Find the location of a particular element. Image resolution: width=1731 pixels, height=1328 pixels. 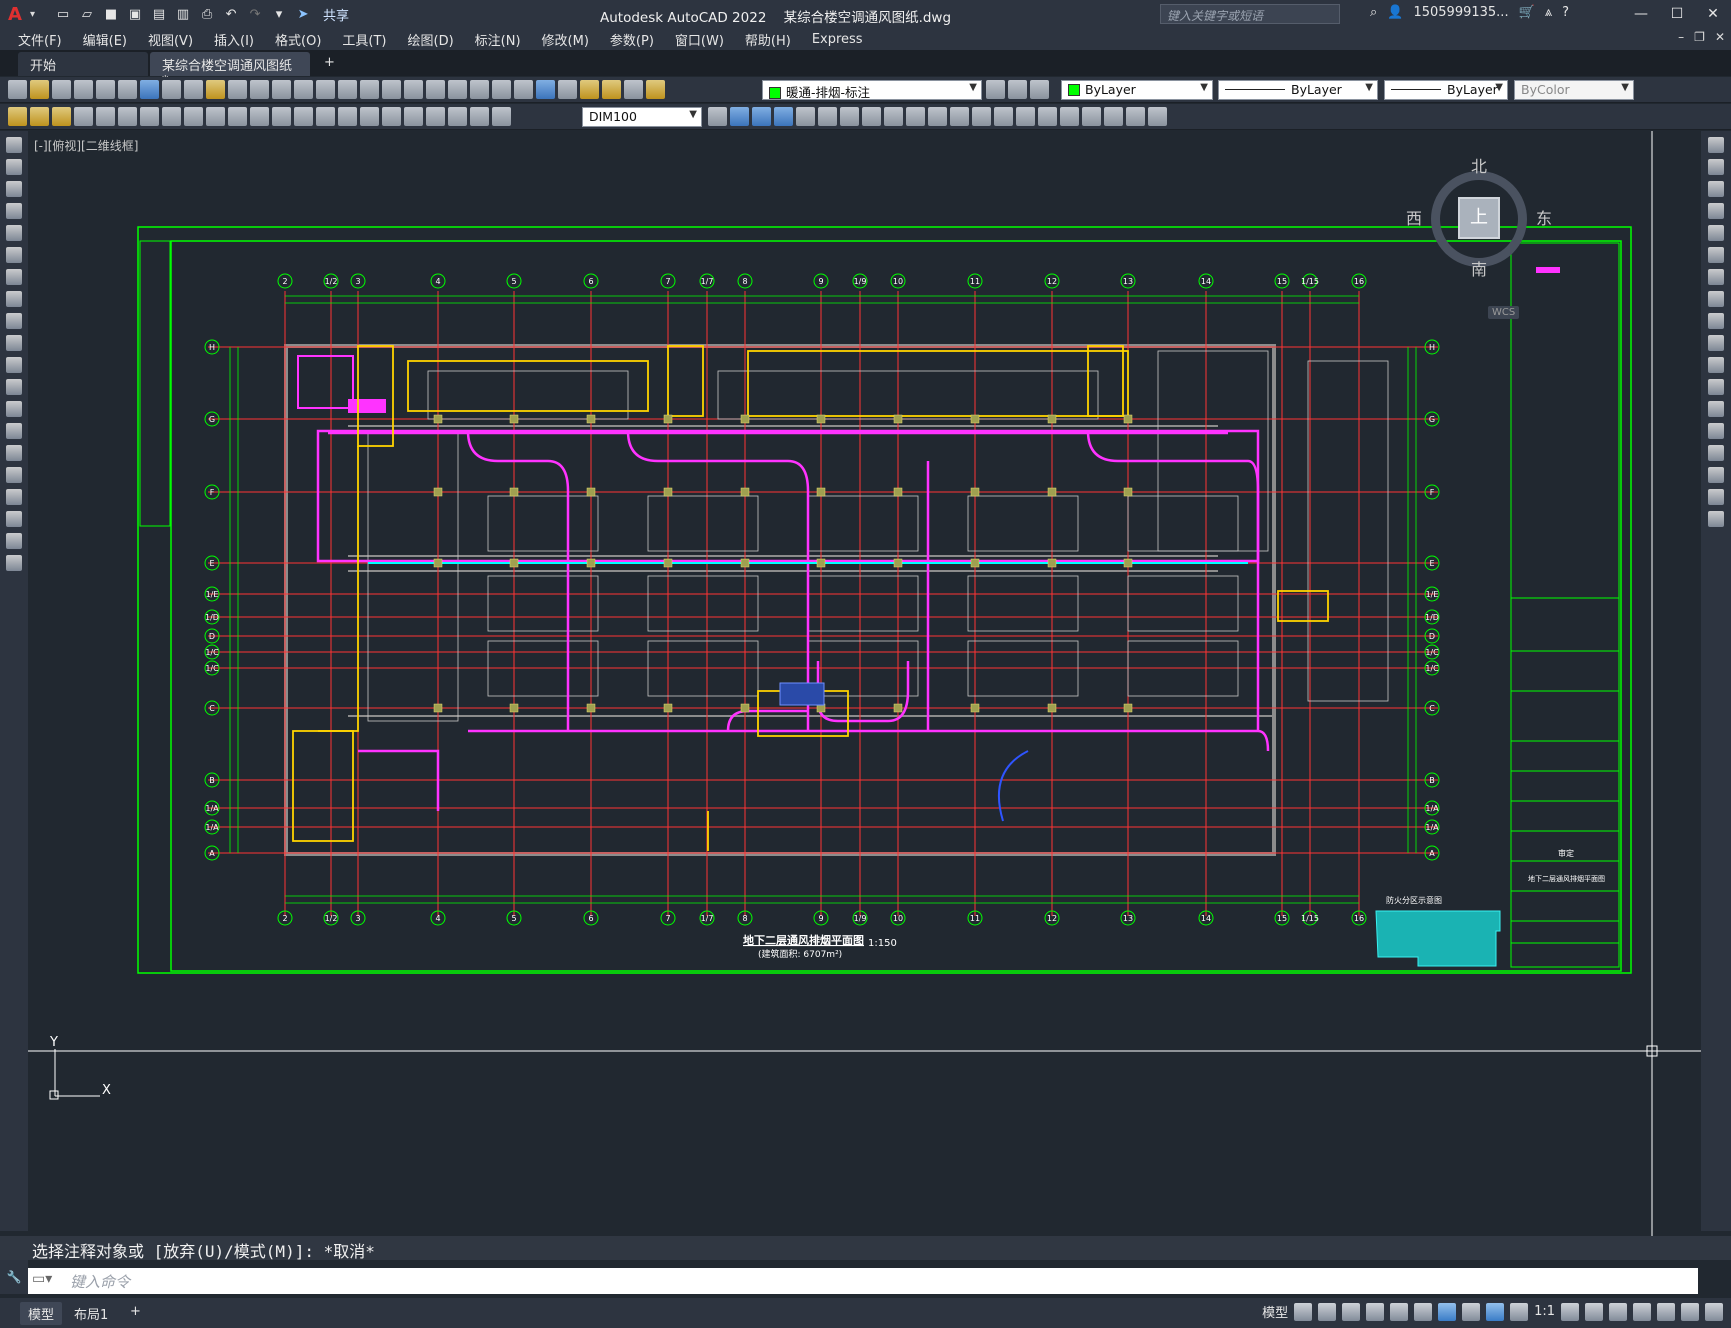

tab-layout1: 布局1 is located at coordinates (91, 1313).